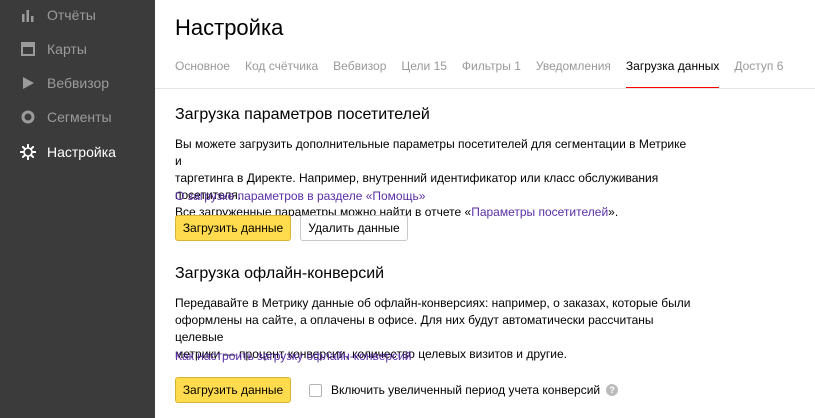 Image resolution: width=815 pixels, height=418 pixels. What do you see at coordinates (71, 15) in the screenshot?
I see `sidebar-item-label: Отчёты` at bounding box center [71, 15].